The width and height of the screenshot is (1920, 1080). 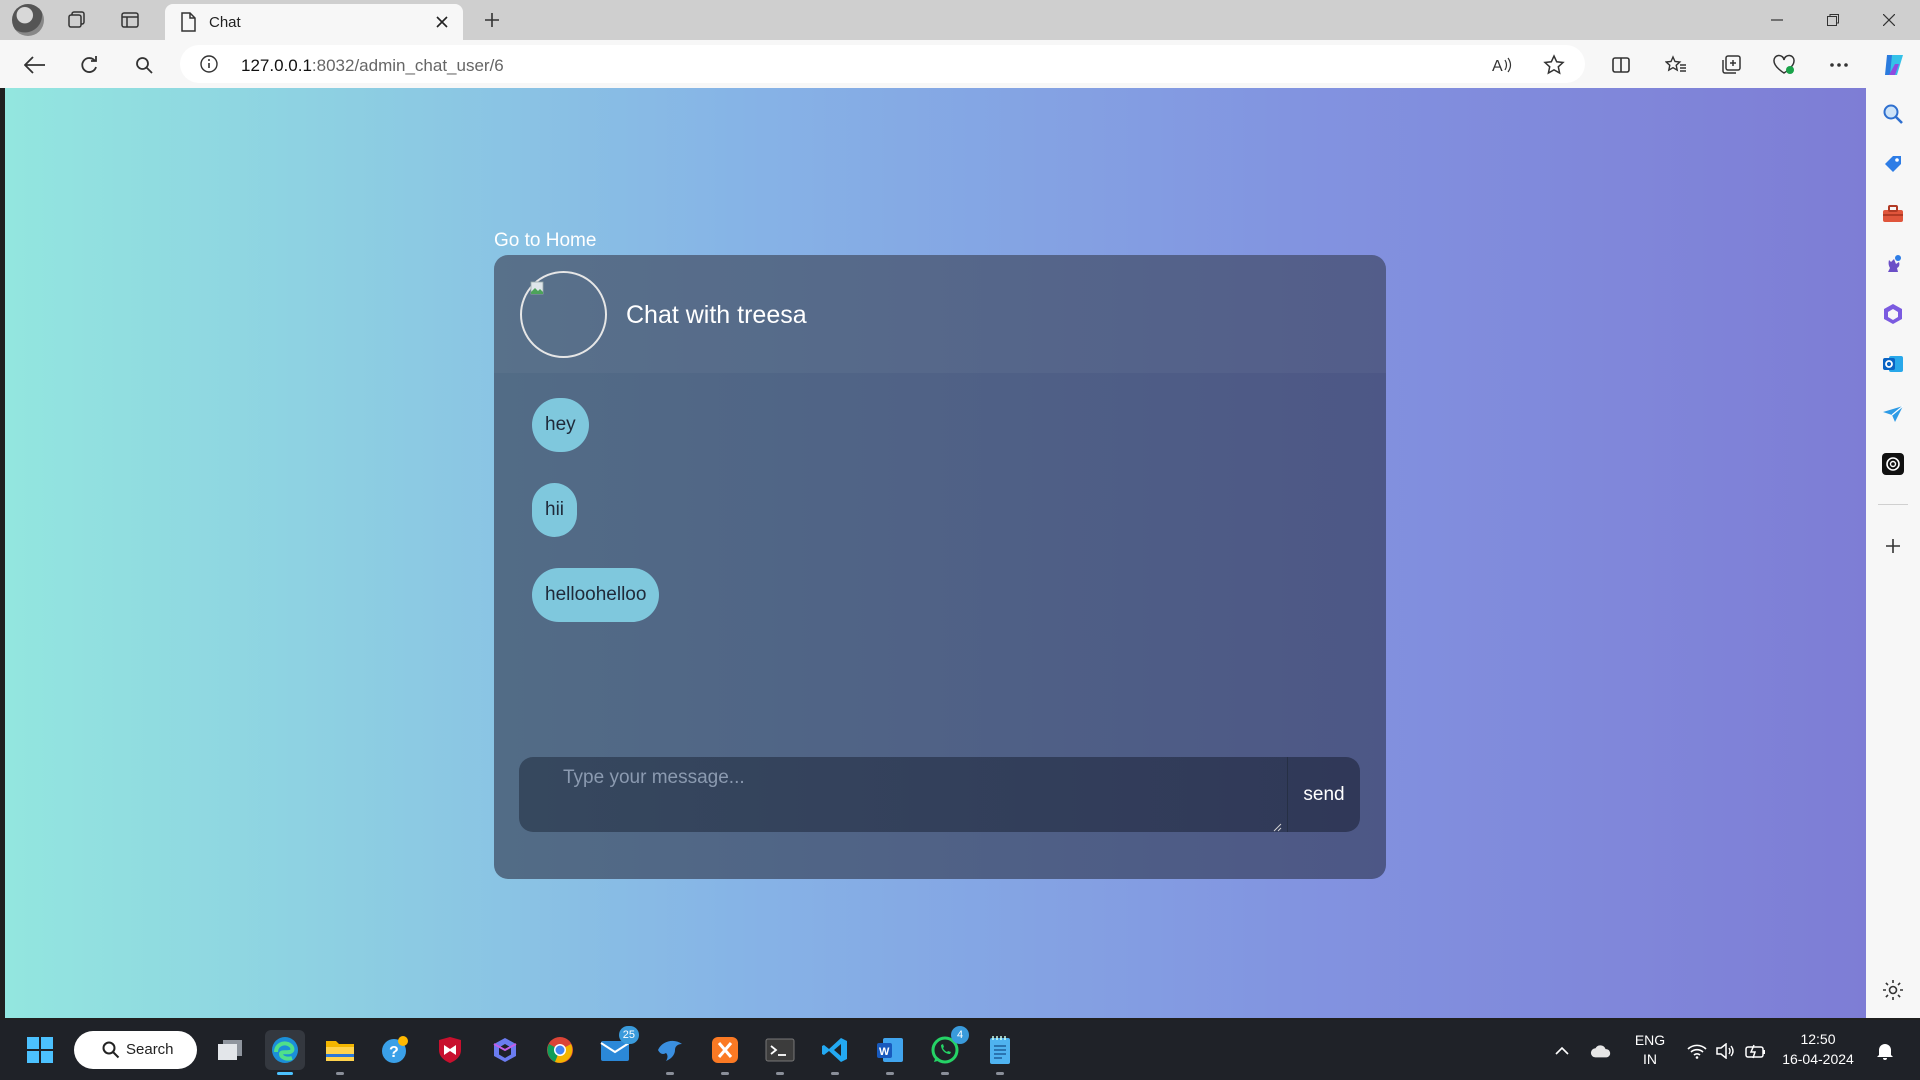 What do you see at coordinates (285, 1073) in the screenshot?
I see `active-indicator` at bounding box center [285, 1073].